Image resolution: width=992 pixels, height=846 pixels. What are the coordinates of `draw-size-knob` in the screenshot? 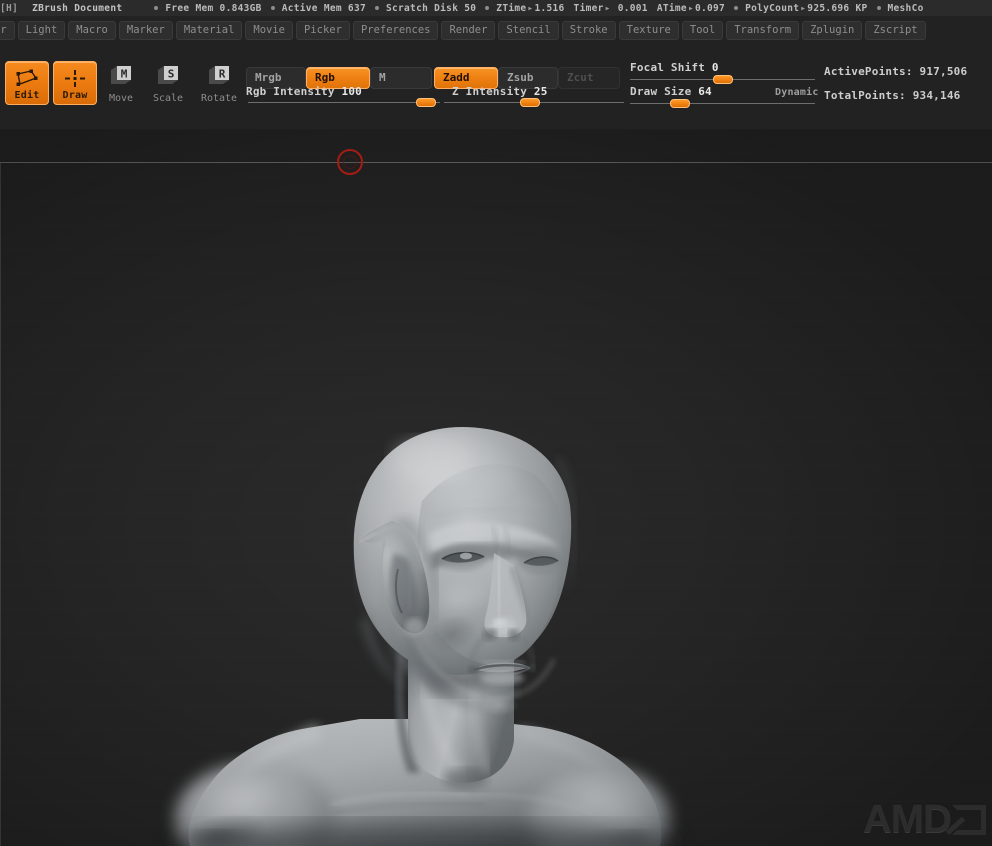 It's located at (680, 103).